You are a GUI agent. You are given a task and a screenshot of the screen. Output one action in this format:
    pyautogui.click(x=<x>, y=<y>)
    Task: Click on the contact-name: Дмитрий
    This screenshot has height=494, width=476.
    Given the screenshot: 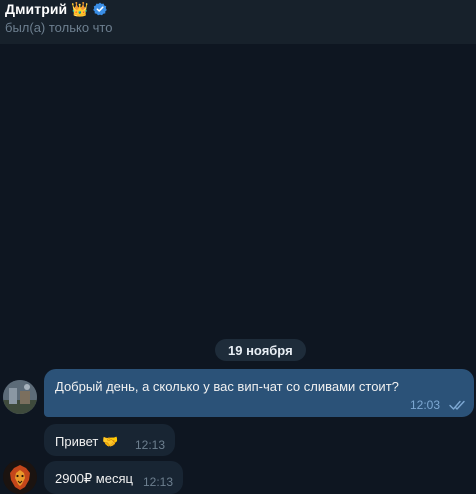 What is the action you would take?
    pyautogui.click(x=36, y=9)
    